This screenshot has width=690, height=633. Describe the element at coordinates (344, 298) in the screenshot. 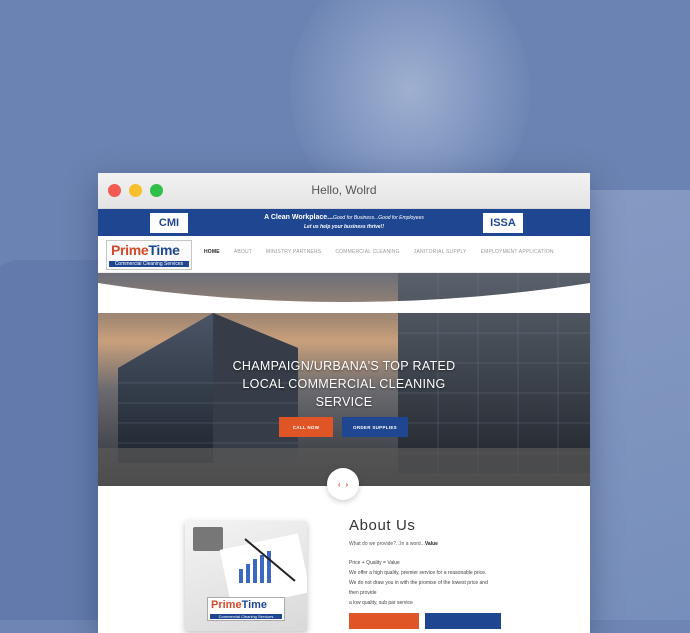

I see `hero-curve` at that location.